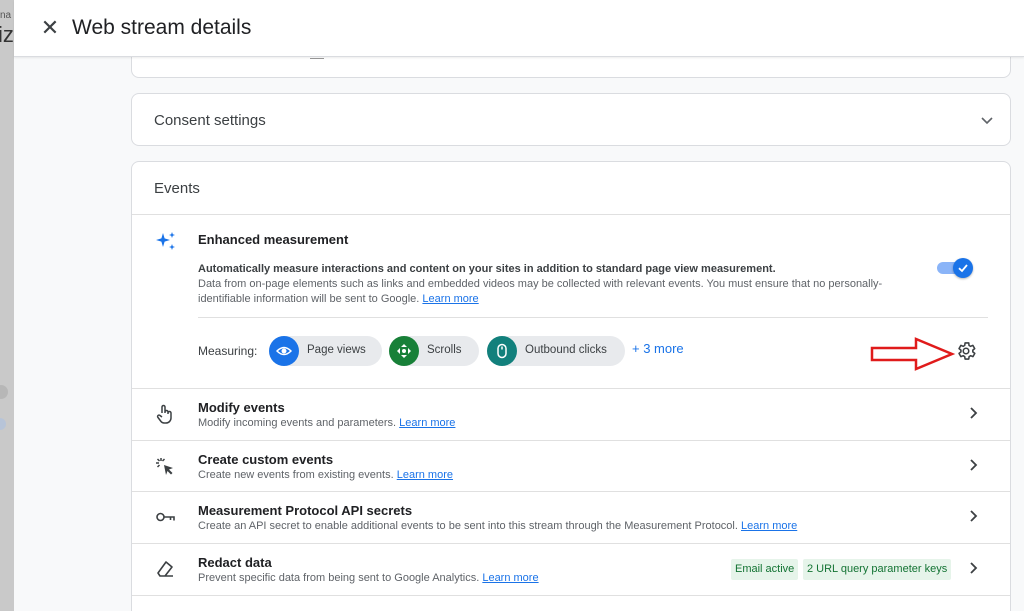  I want to click on row-title: Redact data, so click(235, 562).